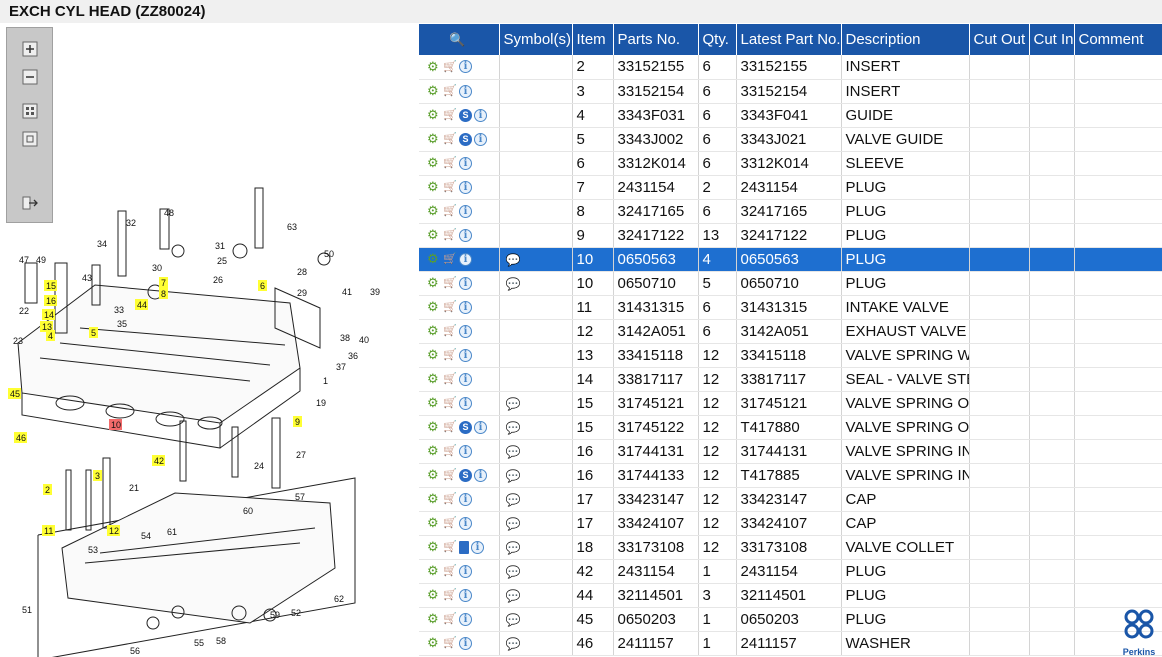 This screenshot has width=1162, height=657. What do you see at coordinates (134, 488) in the screenshot?
I see `callout-21: 21` at bounding box center [134, 488].